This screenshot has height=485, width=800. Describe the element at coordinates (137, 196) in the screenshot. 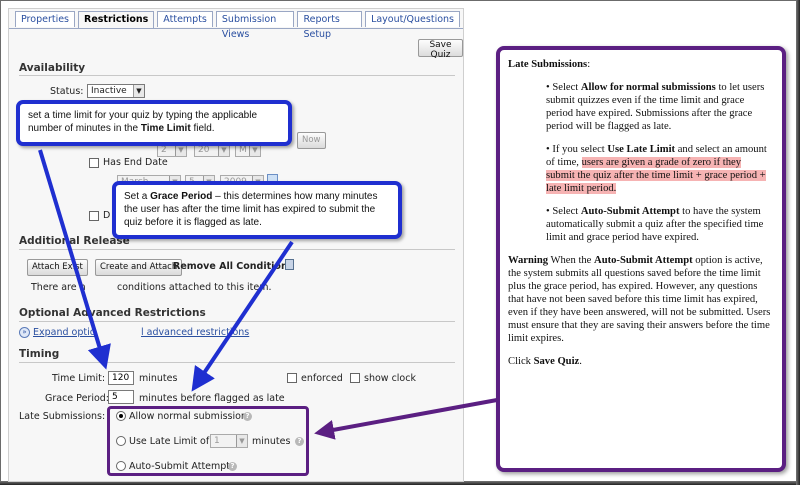

I see `callout-text: Set a` at that location.